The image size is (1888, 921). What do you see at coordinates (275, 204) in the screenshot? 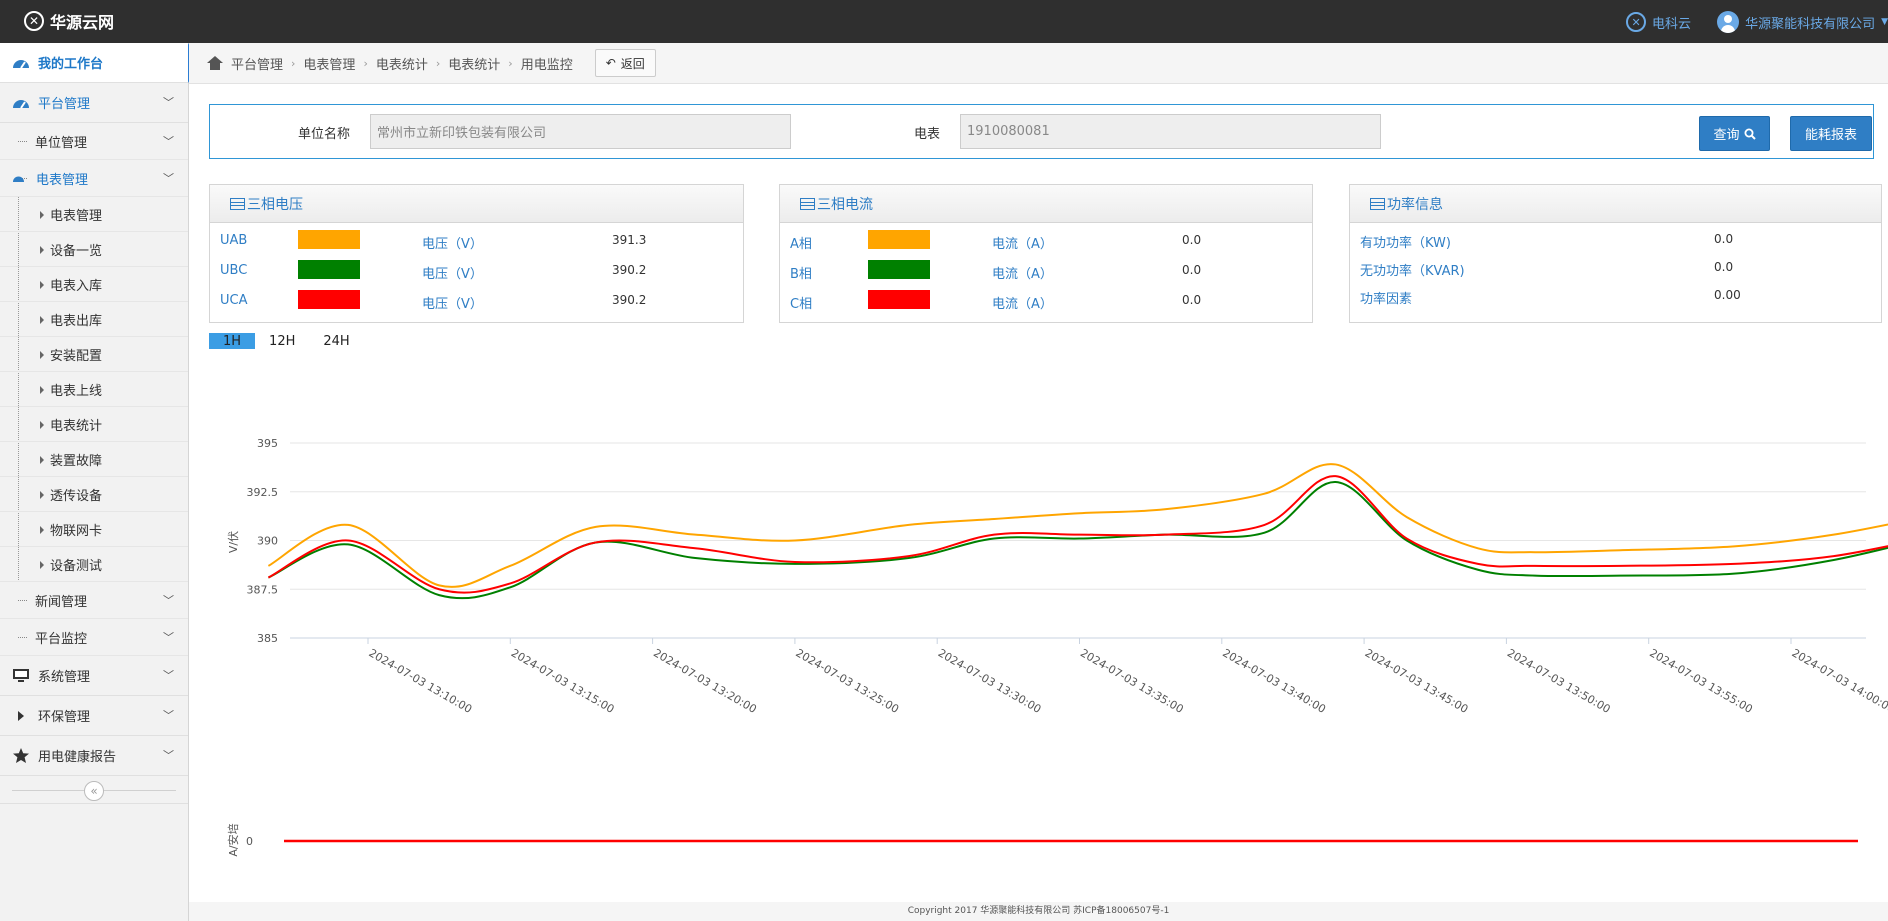
I see `voltage-panel-title: 三相电压` at bounding box center [275, 204].